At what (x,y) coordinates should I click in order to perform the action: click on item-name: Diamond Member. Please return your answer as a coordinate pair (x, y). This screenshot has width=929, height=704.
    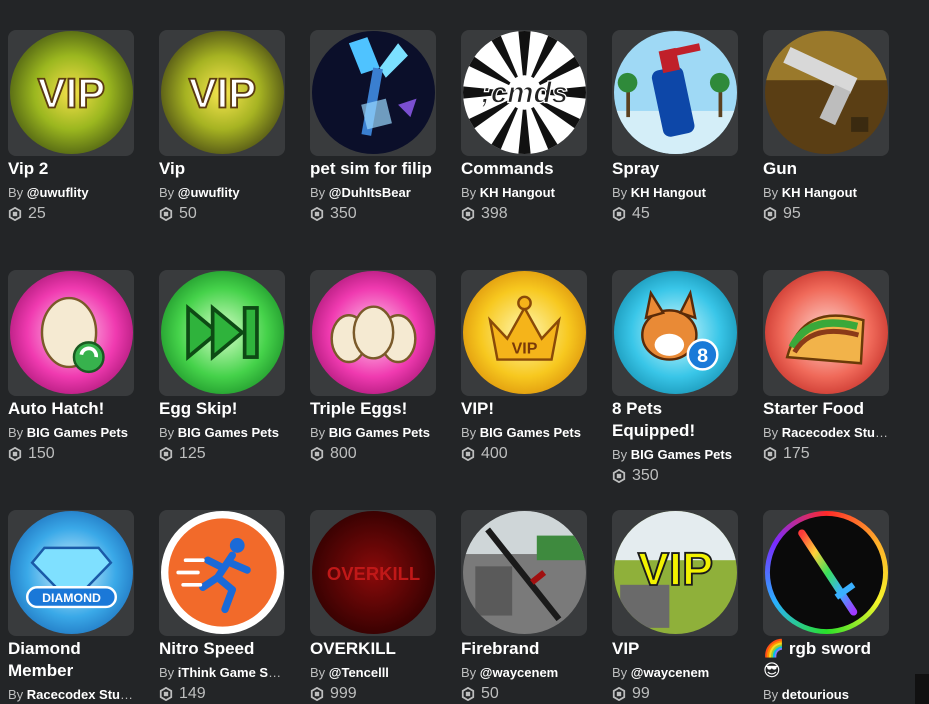
    Looking at the image, I should click on (73, 660).